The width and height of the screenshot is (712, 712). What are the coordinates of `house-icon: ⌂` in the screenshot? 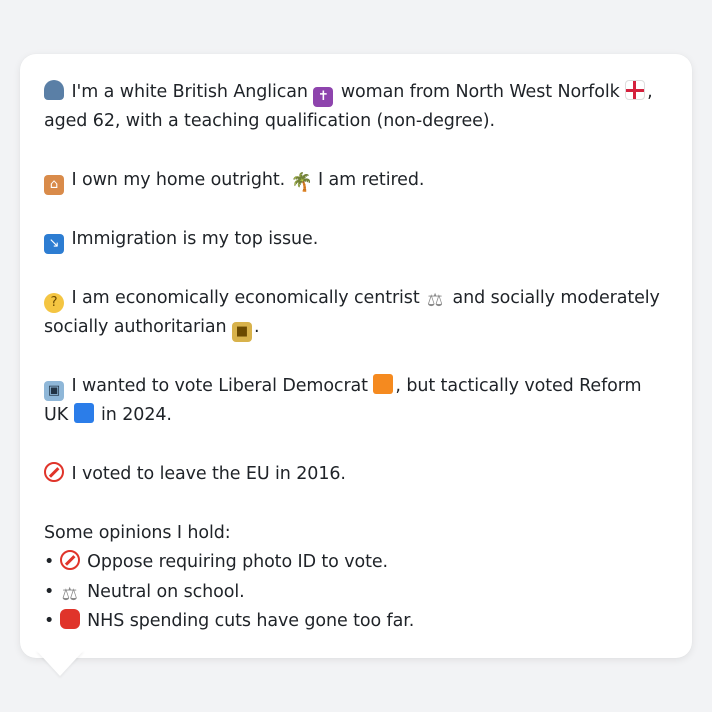 It's located at (54, 185).